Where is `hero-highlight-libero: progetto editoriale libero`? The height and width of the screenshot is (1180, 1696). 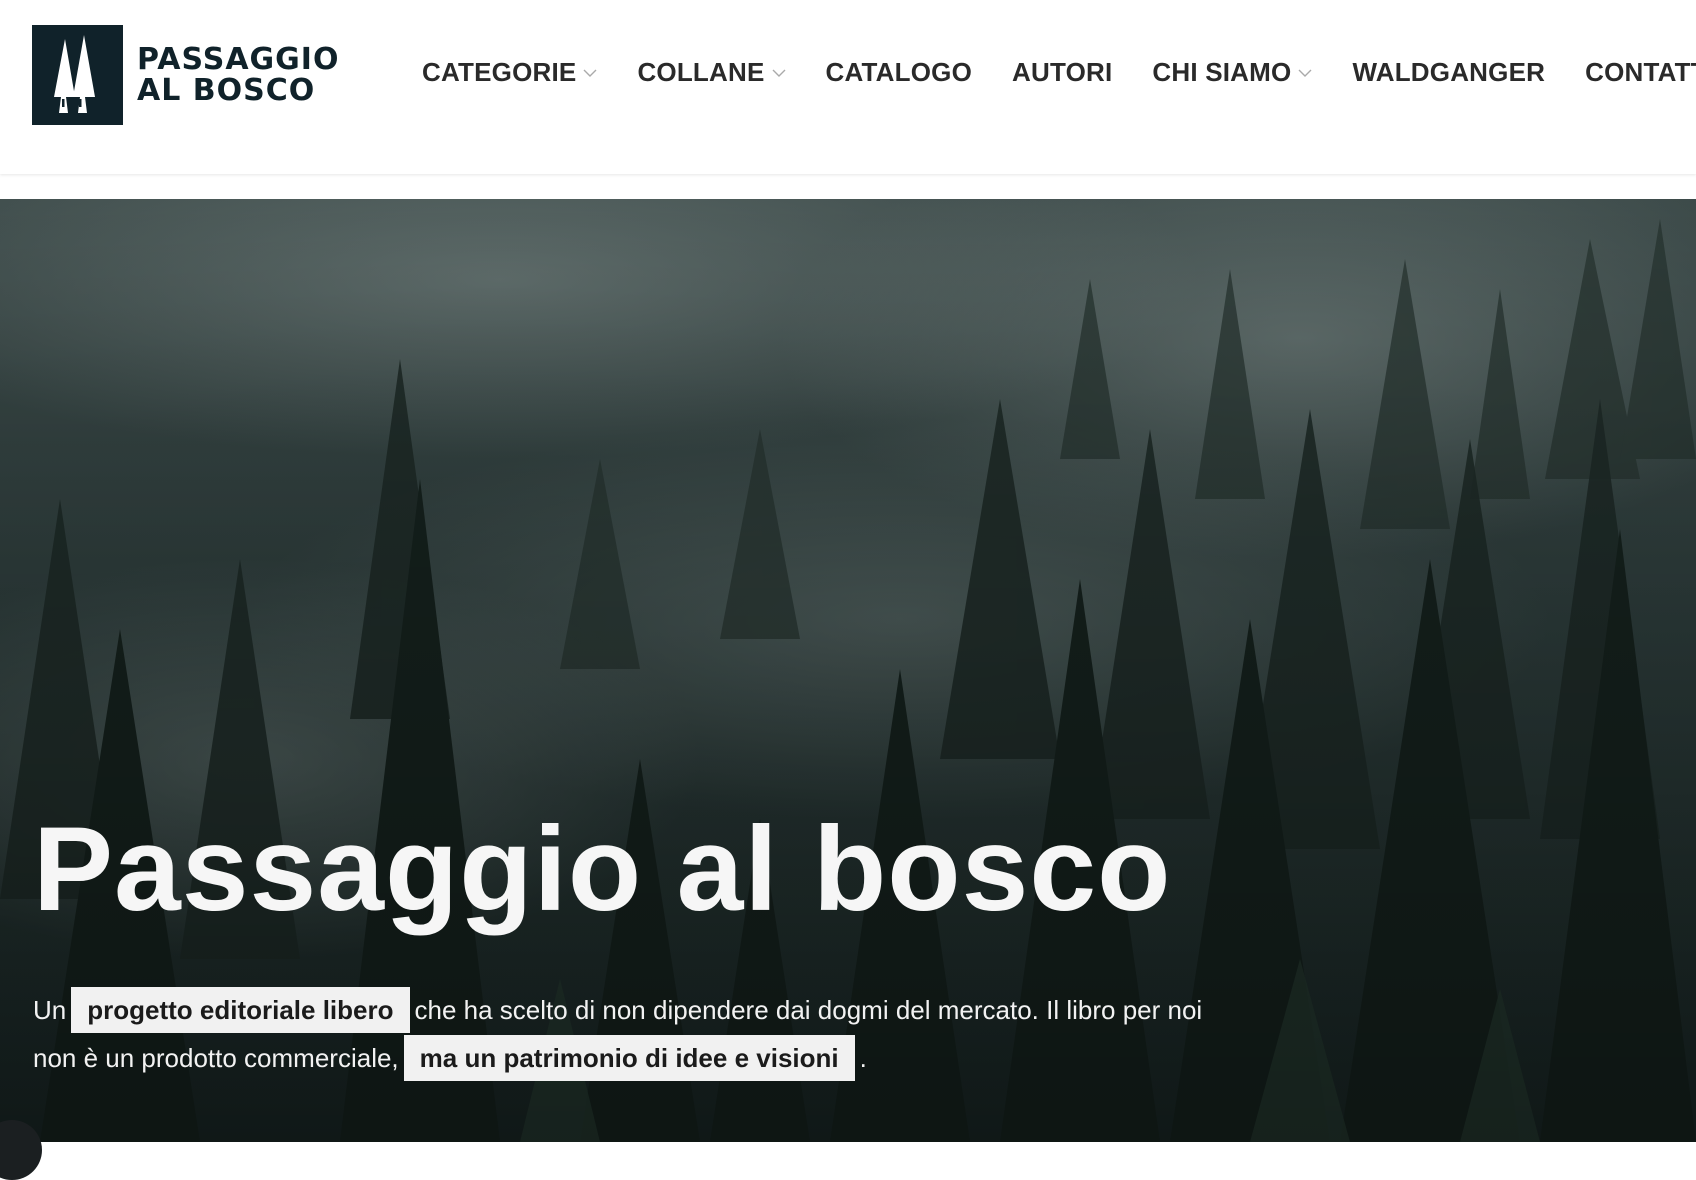 hero-highlight-libero: progetto editoriale libero is located at coordinates (240, 1010).